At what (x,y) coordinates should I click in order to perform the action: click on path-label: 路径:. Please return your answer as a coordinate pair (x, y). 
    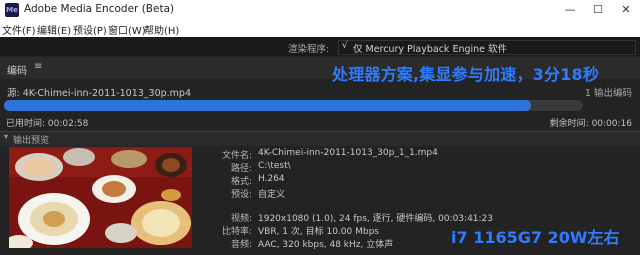
    Looking at the image, I should click on (241, 169).